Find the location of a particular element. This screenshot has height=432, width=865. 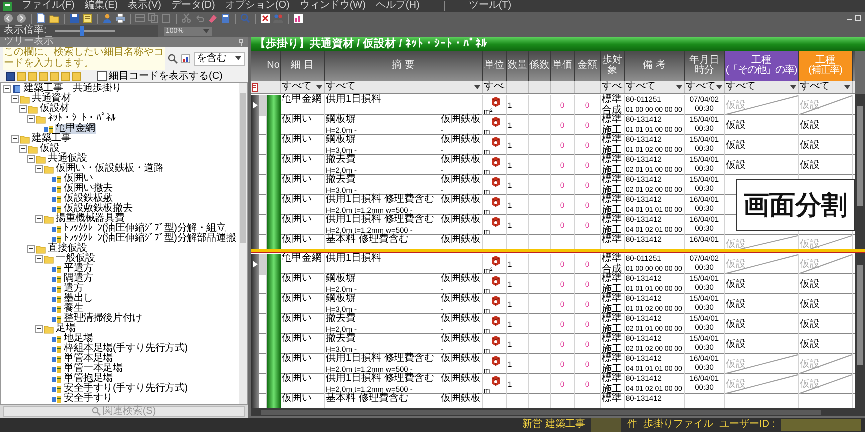

checkbox is located at coordinates (102, 76).